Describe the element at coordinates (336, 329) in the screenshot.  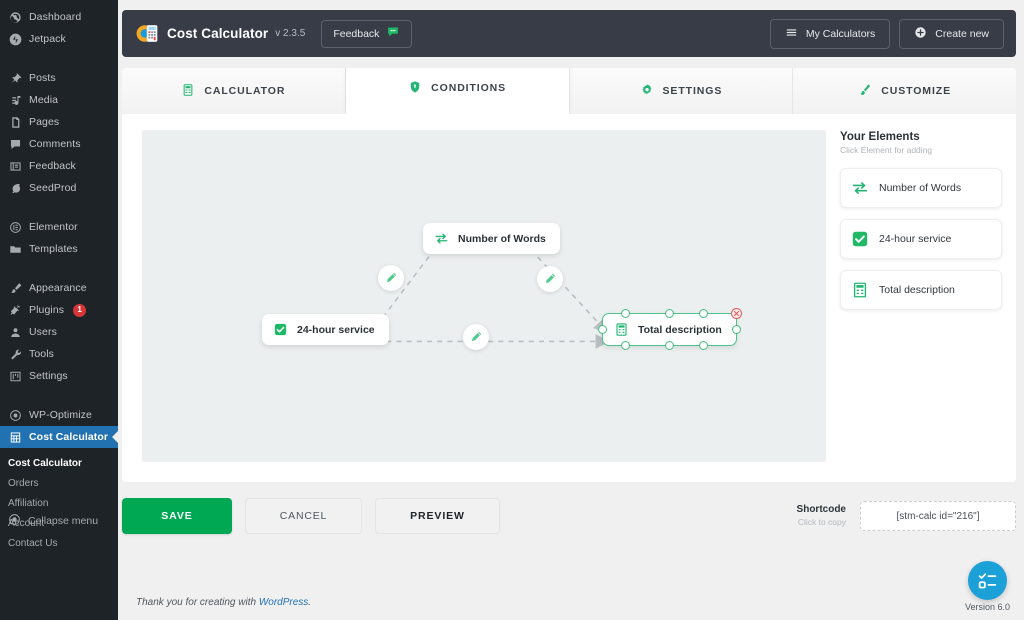
I see `flow-node-label: 24-hour service` at that location.